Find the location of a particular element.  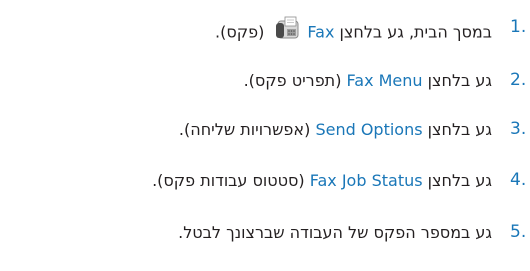

step-text: גע בלחצן Send Options (אפשרויות שליחה). is located at coordinates (335, 130).